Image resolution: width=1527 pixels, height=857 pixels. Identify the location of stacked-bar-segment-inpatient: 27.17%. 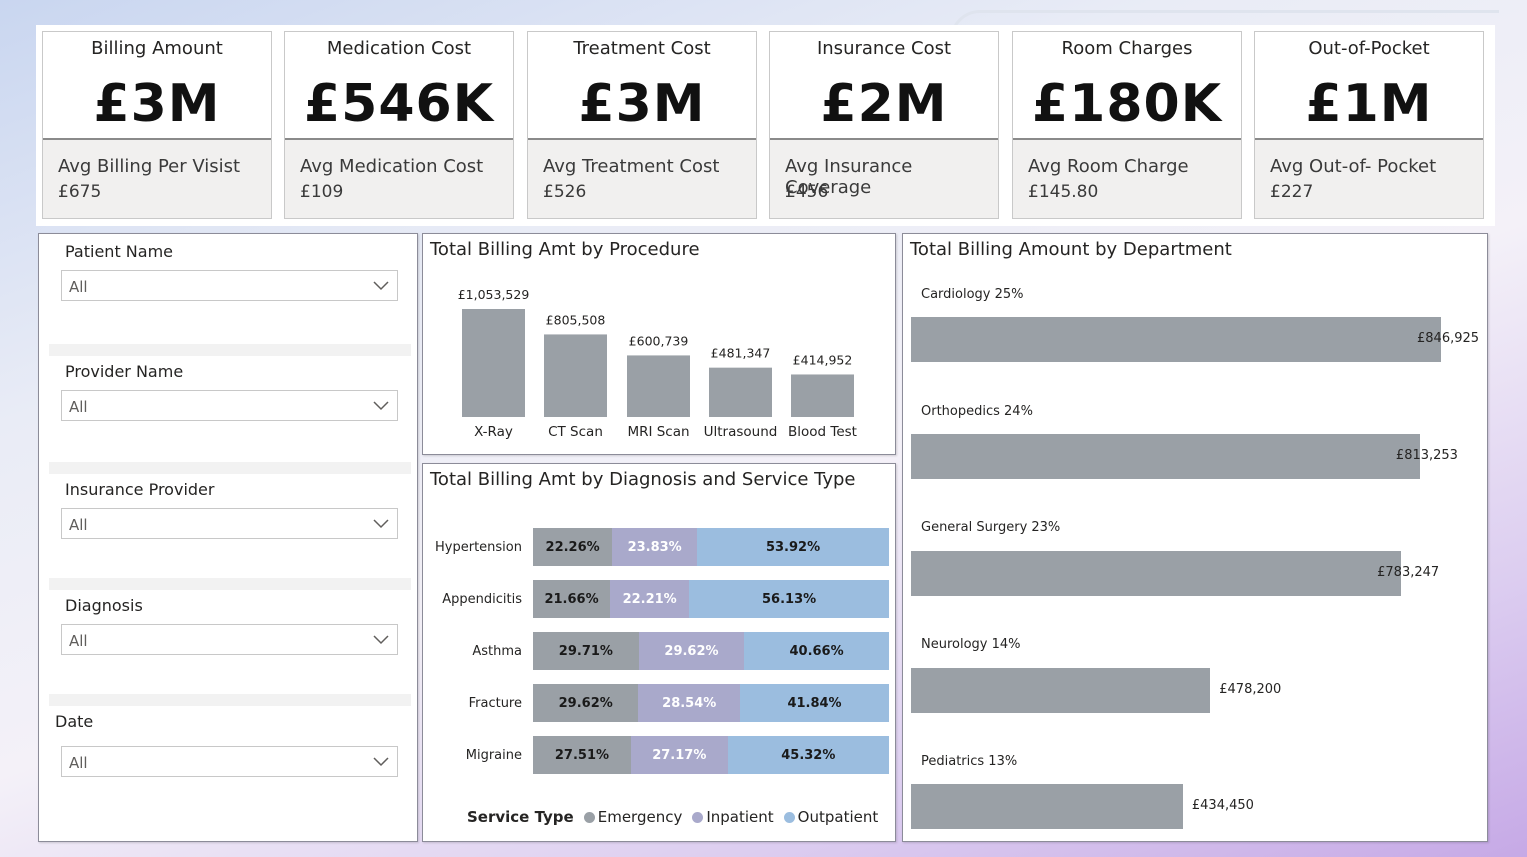
(679, 755).